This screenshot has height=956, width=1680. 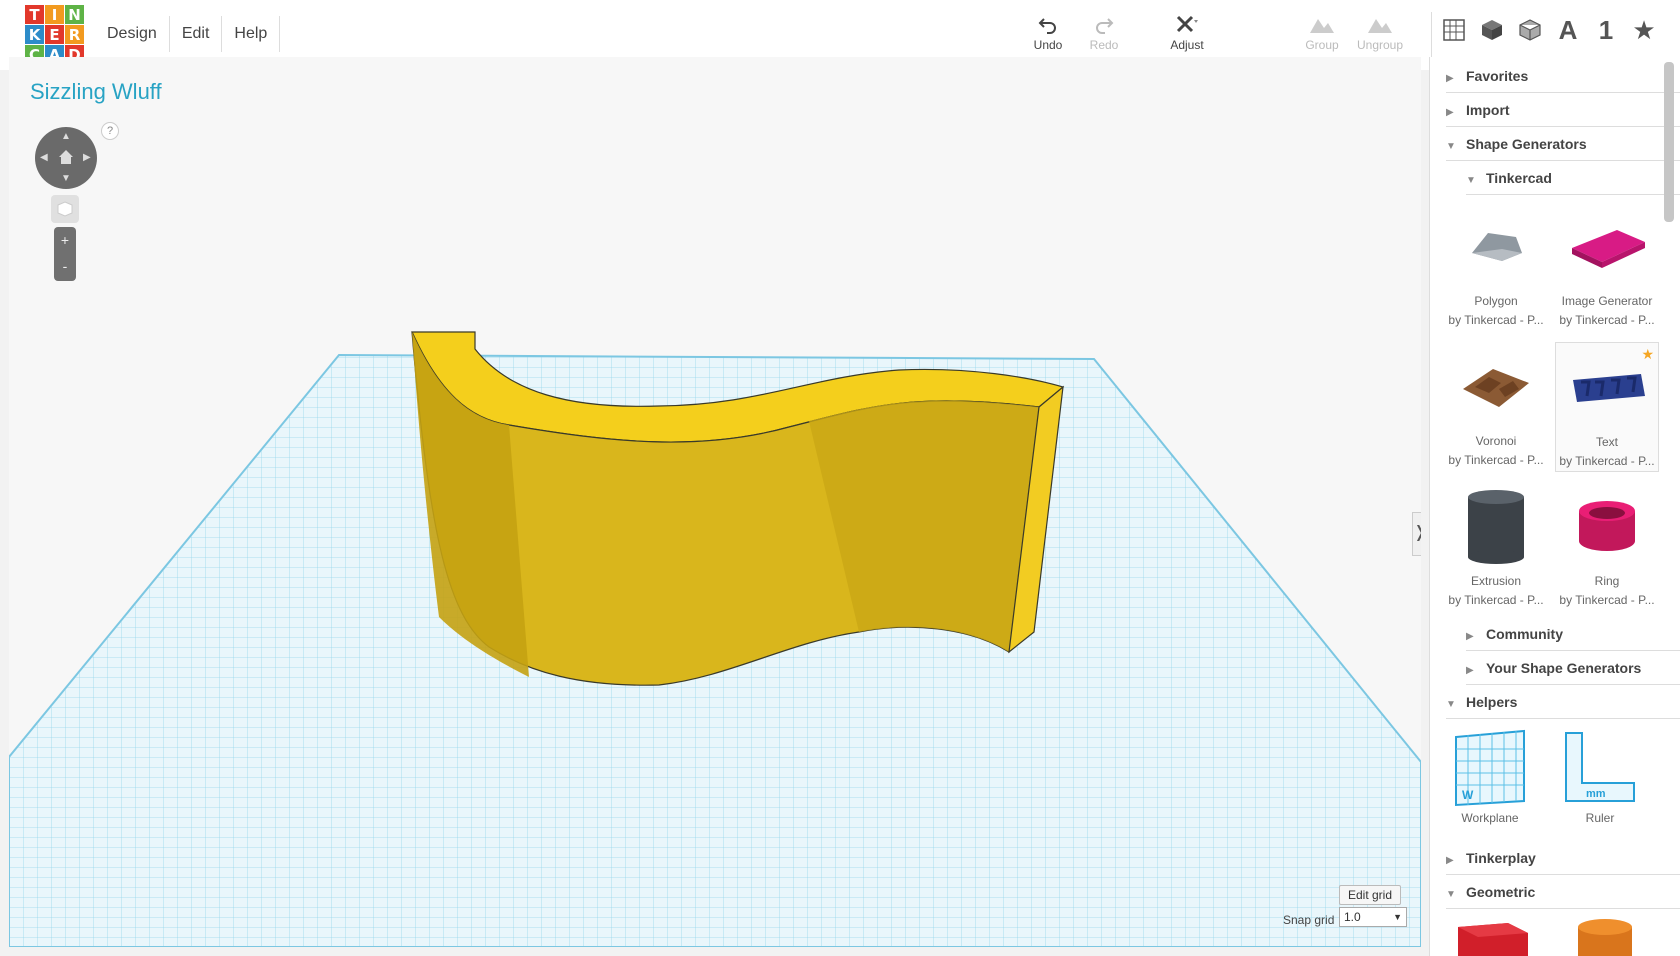 What do you see at coordinates (1496, 527) in the screenshot?
I see `extrusion-thumb` at bounding box center [1496, 527].